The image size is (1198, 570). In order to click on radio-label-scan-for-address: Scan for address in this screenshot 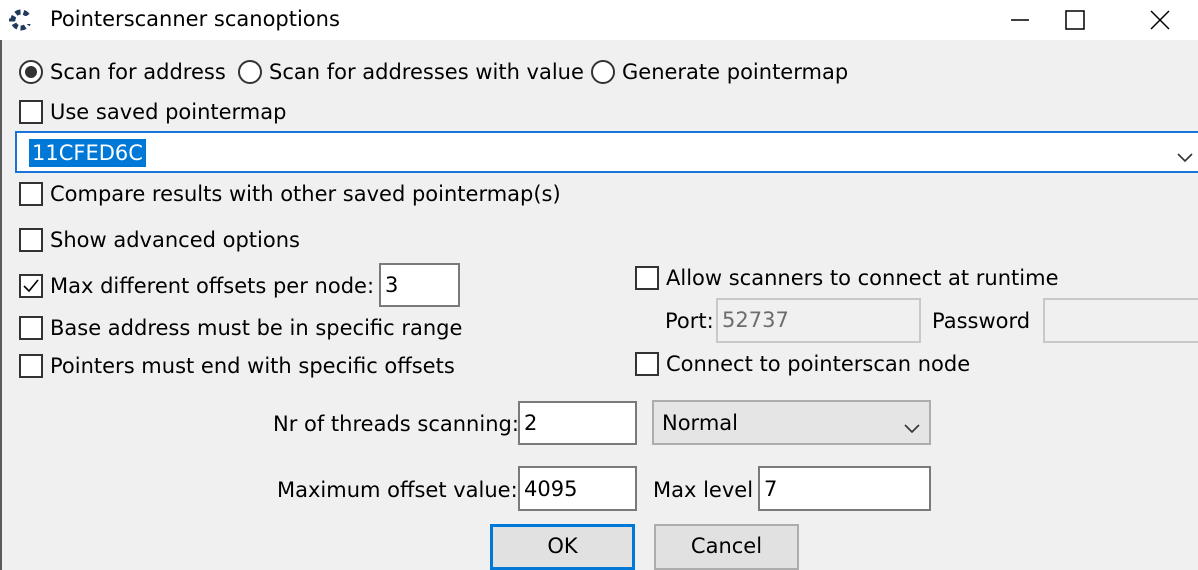, I will do `click(138, 72)`.